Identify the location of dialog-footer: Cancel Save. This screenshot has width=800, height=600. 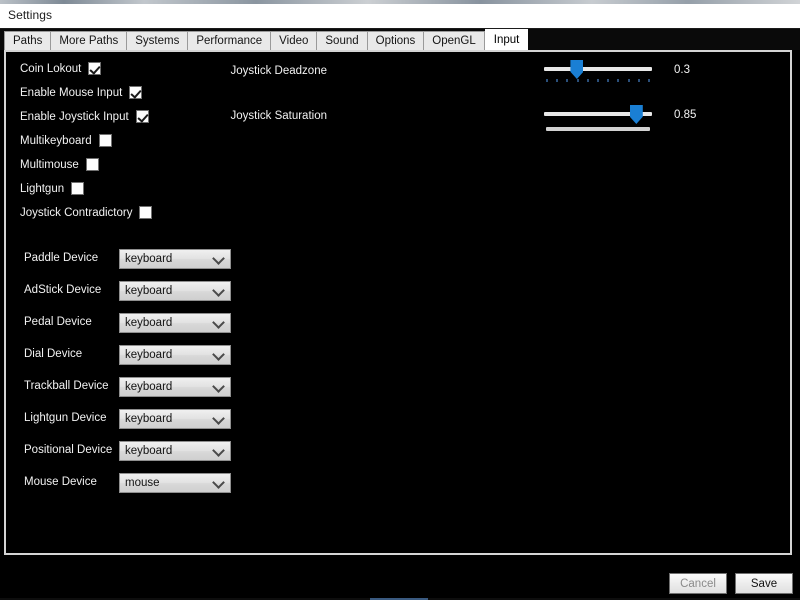
(400, 577).